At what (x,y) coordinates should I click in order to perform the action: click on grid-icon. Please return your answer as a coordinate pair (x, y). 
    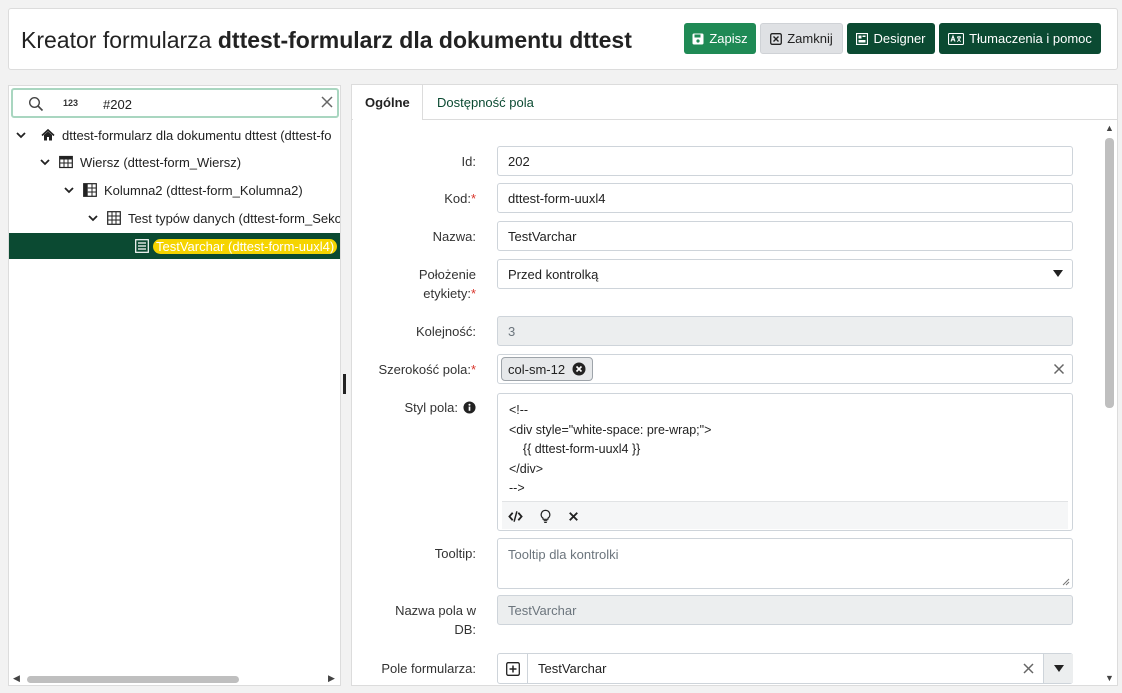
    Looking at the image, I should click on (114, 218).